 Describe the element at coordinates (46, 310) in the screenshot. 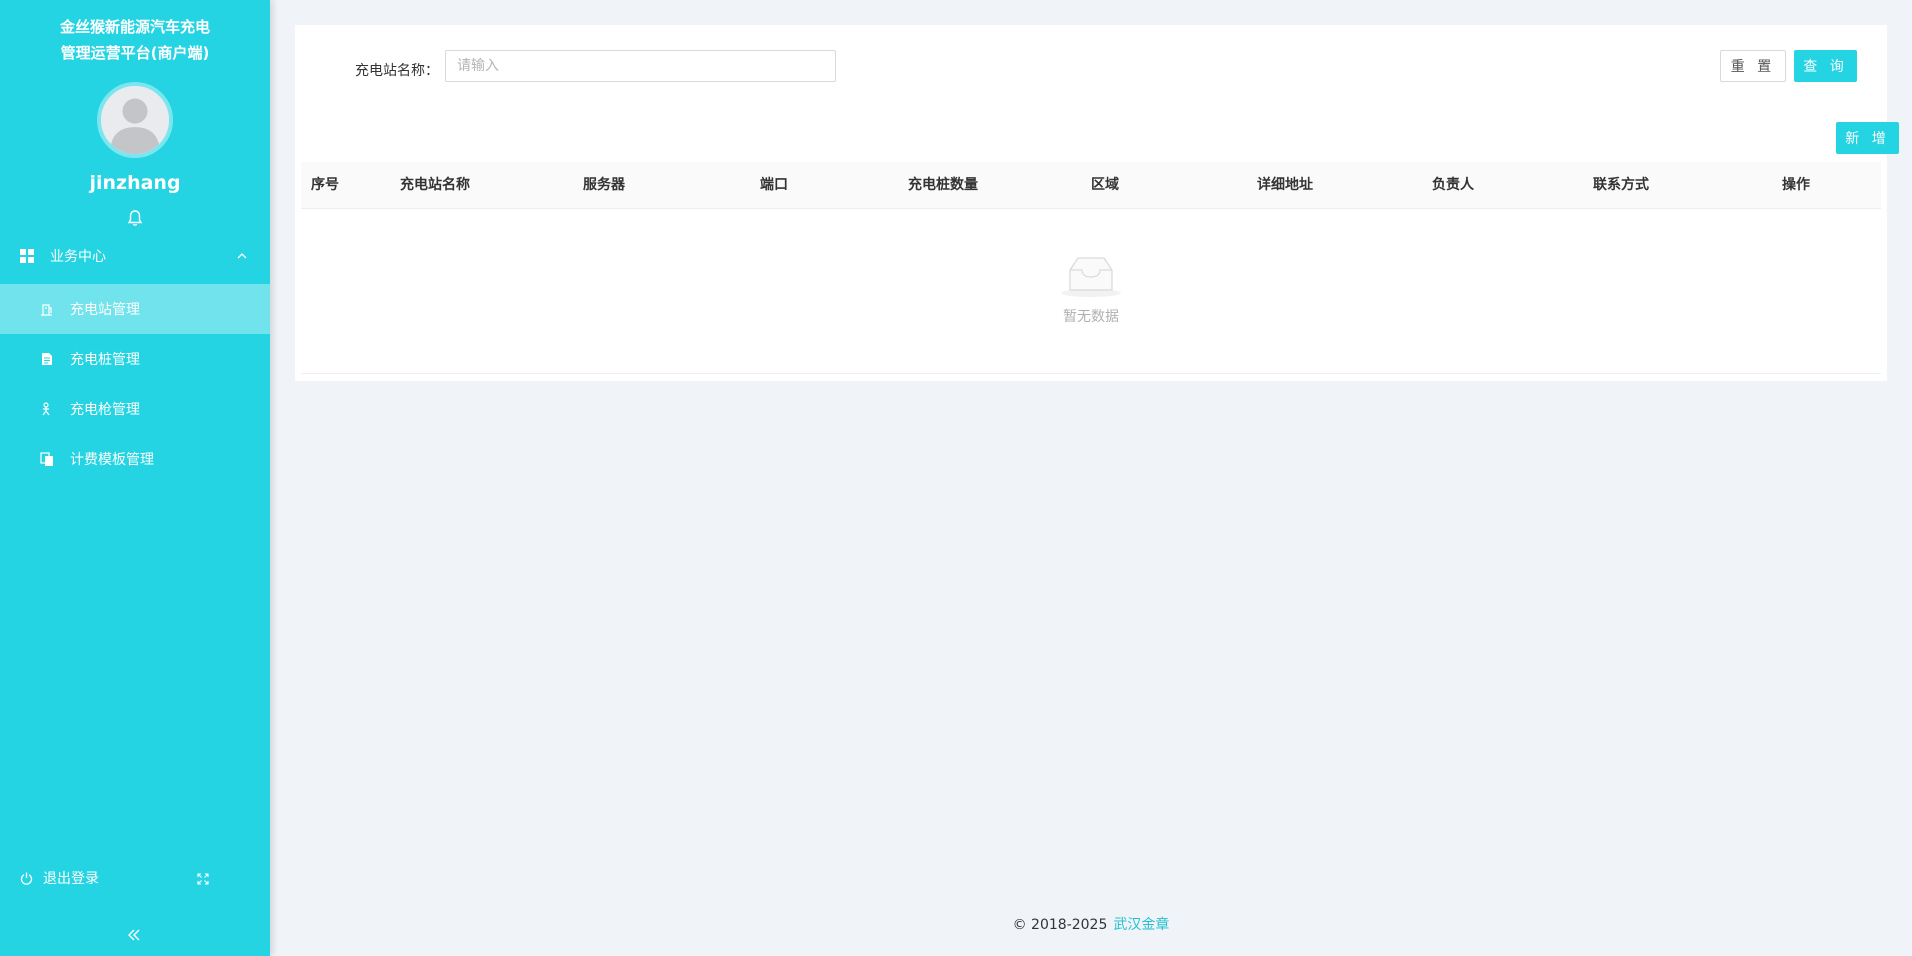

I see `station-icon` at that location.